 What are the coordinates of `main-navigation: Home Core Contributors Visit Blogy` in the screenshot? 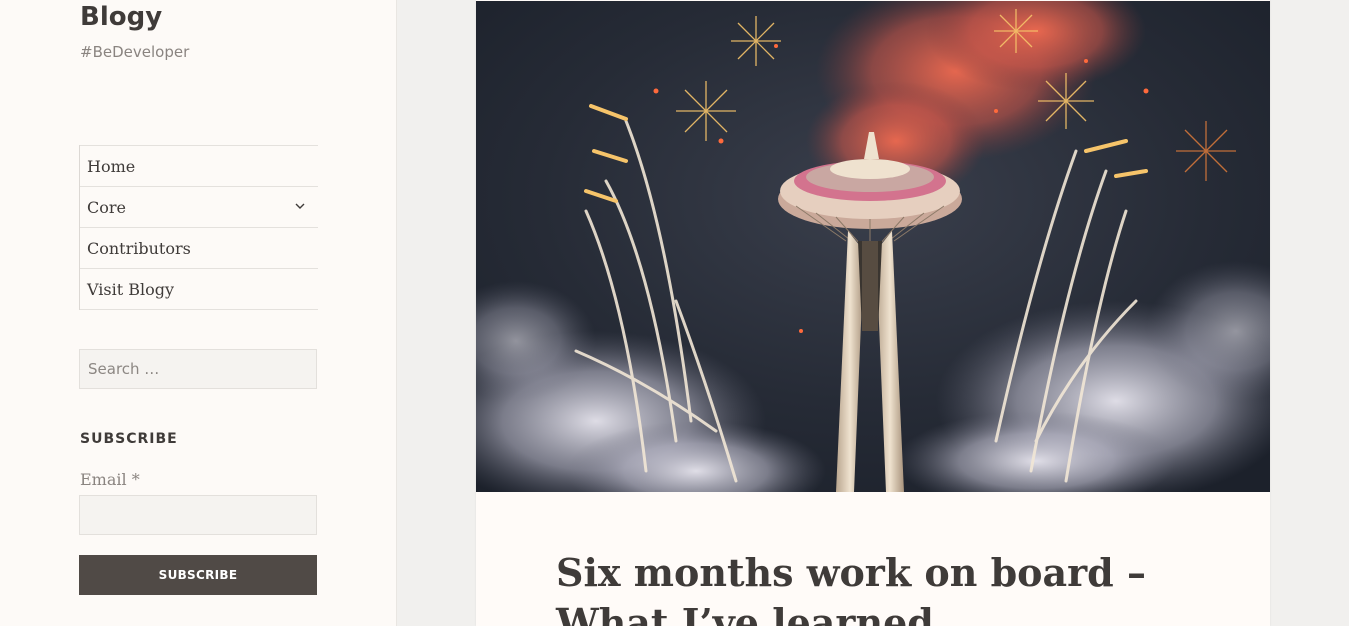 It's located at (198, 227).